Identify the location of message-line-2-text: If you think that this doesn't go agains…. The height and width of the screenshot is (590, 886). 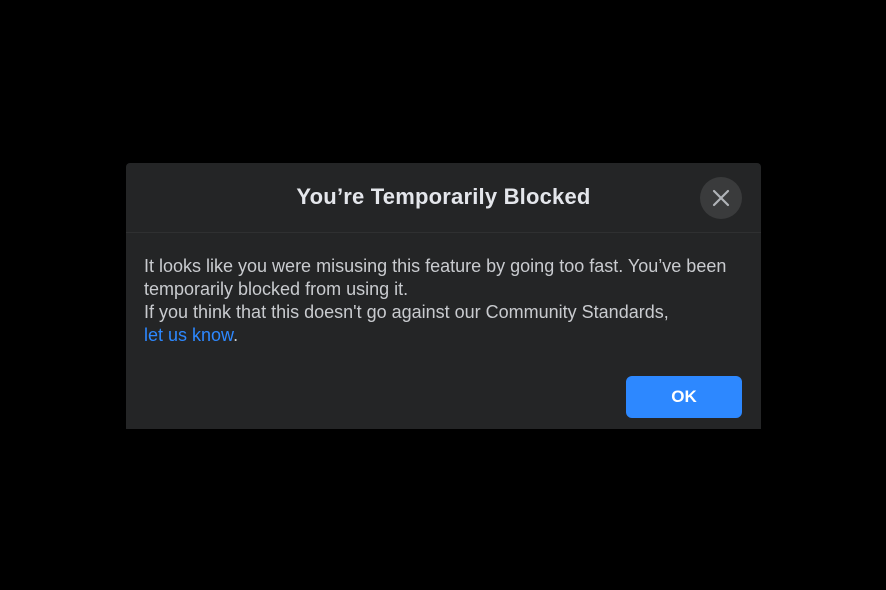
(406, 312).